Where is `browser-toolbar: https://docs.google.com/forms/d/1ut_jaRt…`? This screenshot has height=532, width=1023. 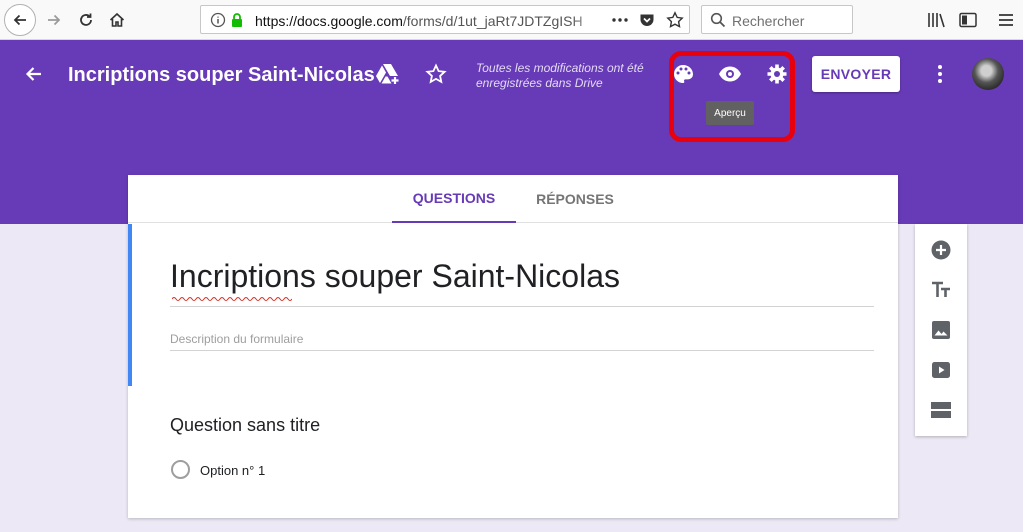 browser-toolbar: https://docs.google.com/forms/d/1ut_jaRt… is located at coordinates (511, 20).